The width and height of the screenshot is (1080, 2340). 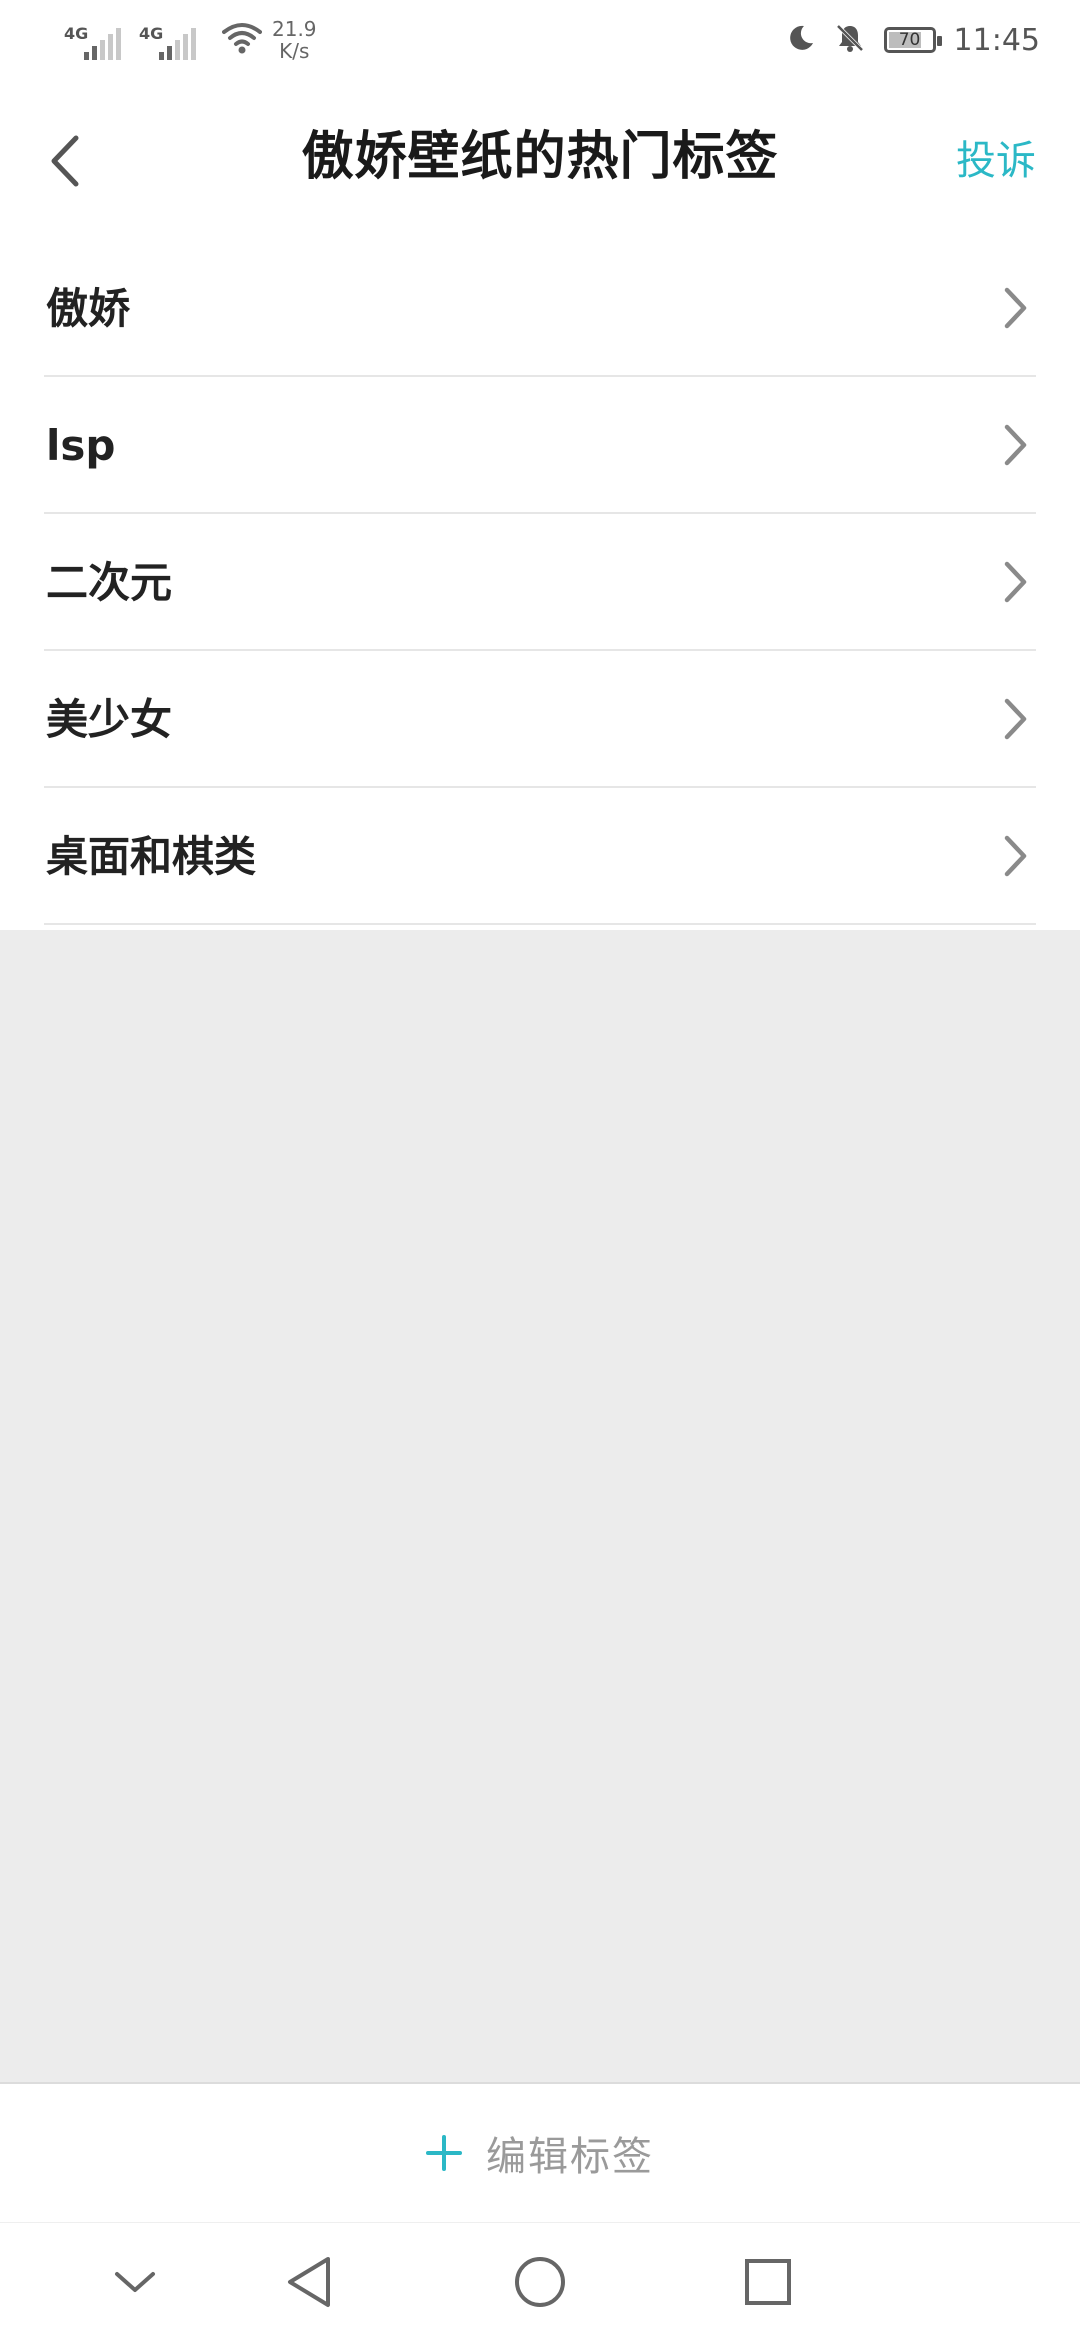 I want to click on battery-icon: 70, so click(x=912, y=40).